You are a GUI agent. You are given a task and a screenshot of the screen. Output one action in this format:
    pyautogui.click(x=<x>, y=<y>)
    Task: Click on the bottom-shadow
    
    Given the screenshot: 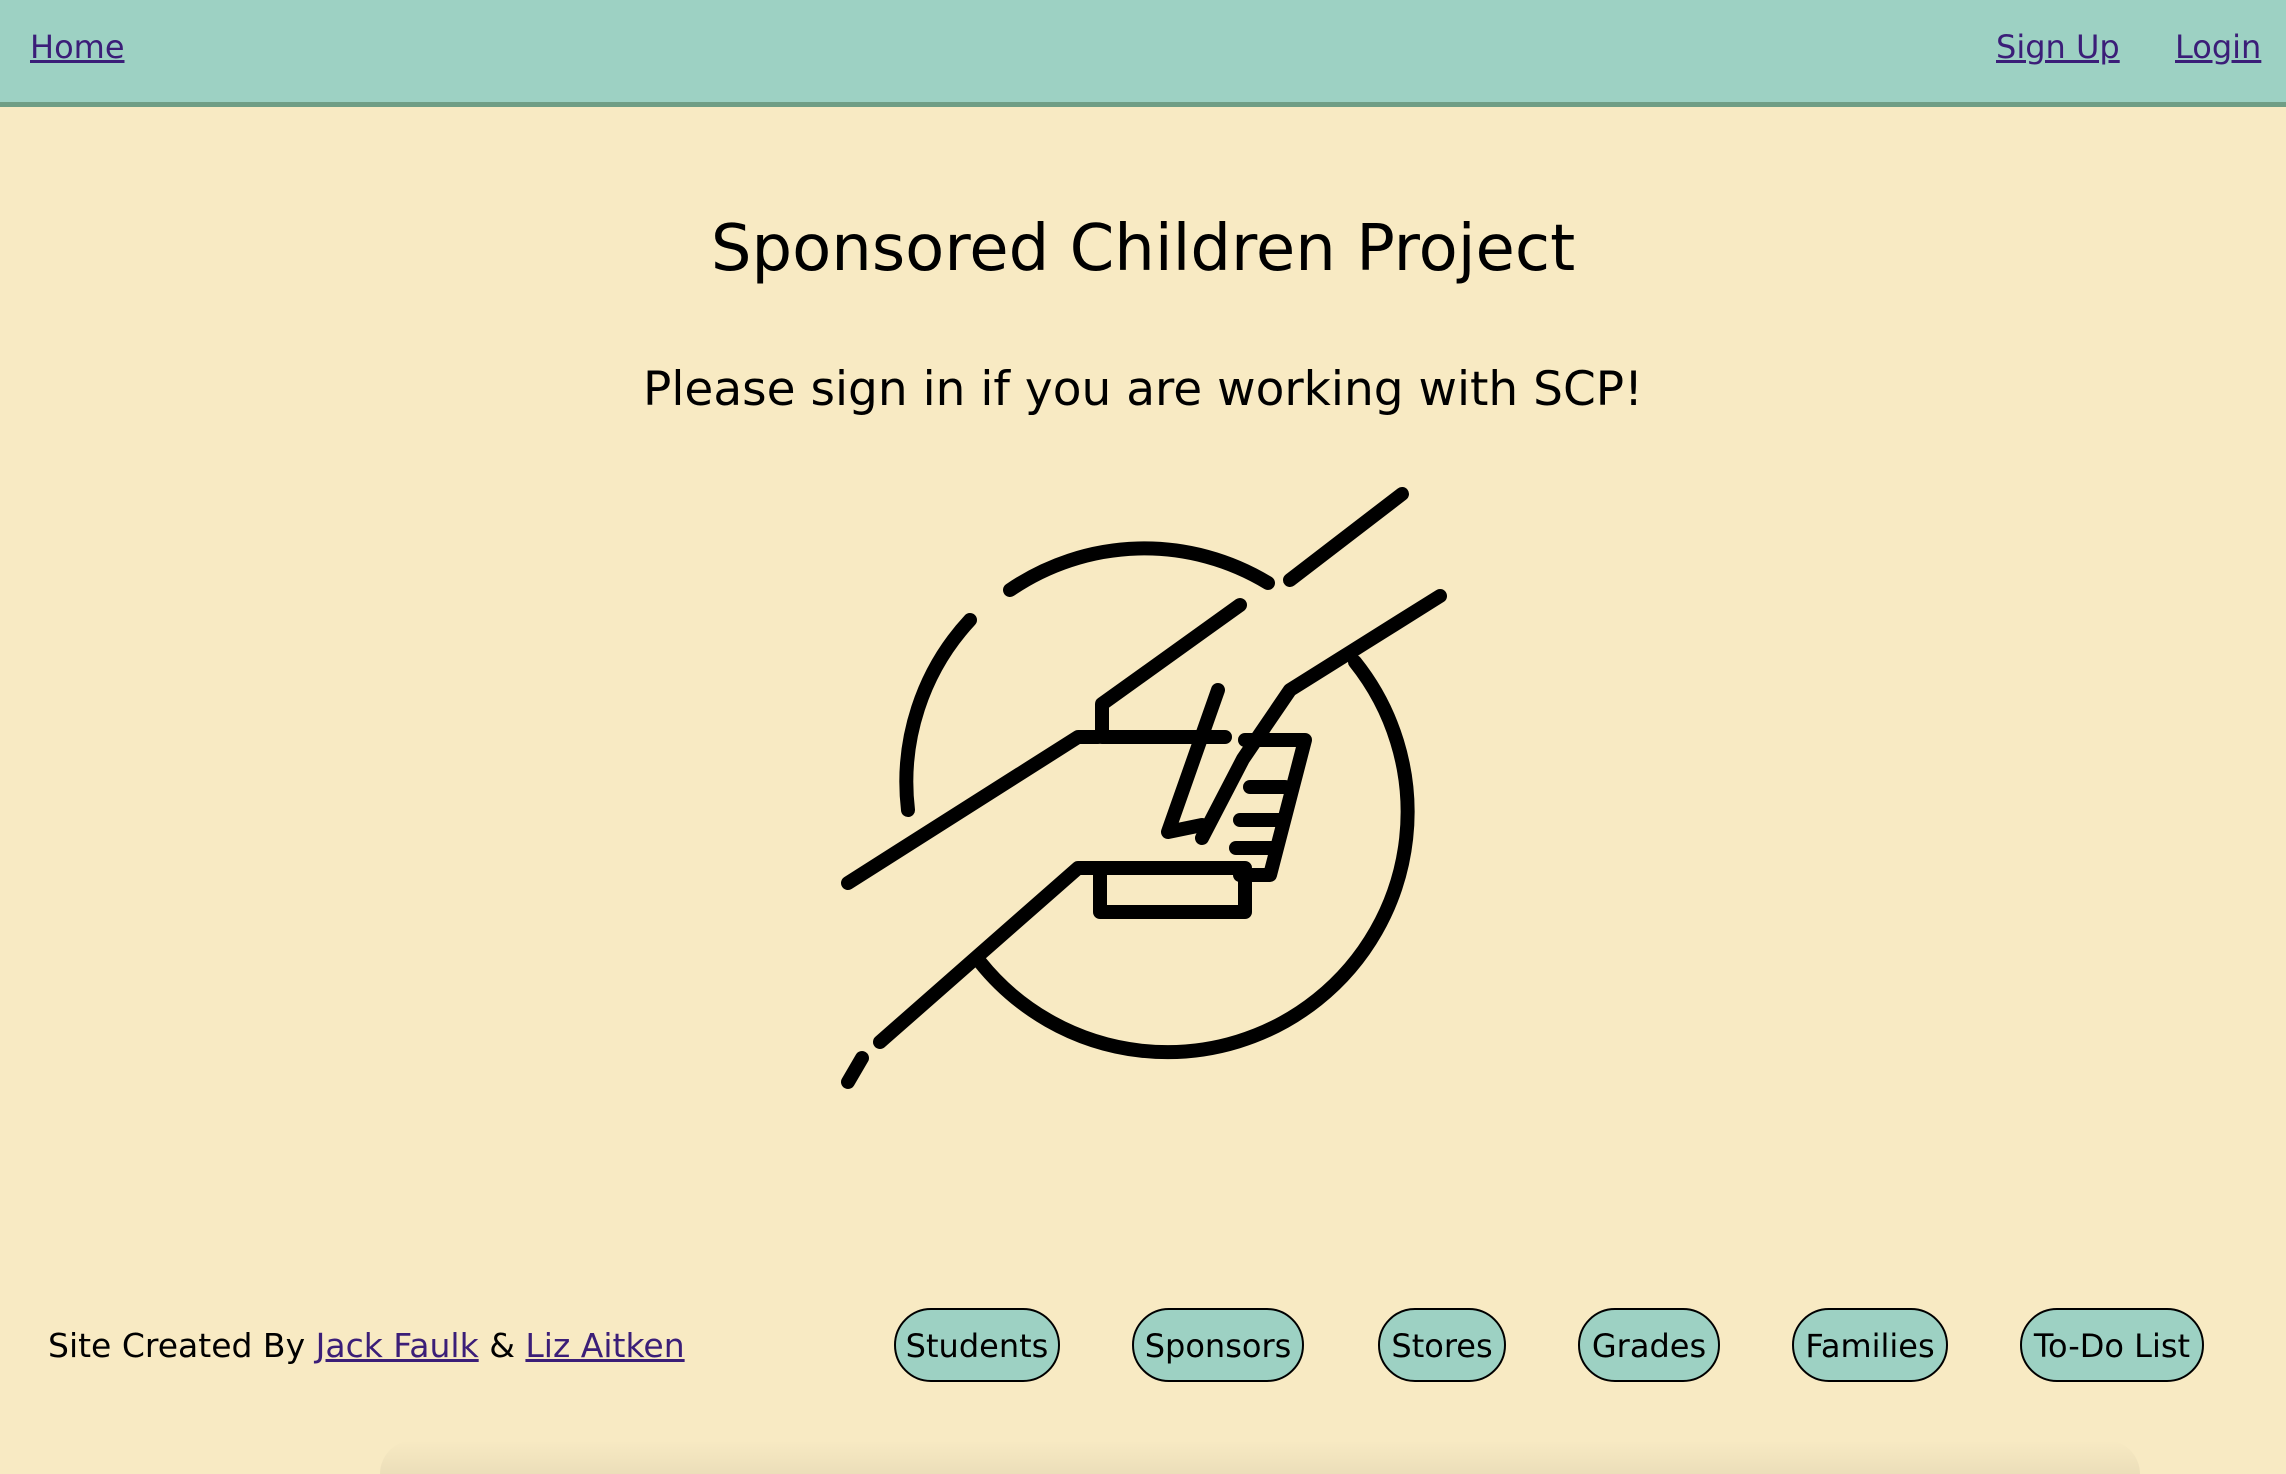 What is the action you would take?
    pyautogui.click(x=1260, y=1457)
    